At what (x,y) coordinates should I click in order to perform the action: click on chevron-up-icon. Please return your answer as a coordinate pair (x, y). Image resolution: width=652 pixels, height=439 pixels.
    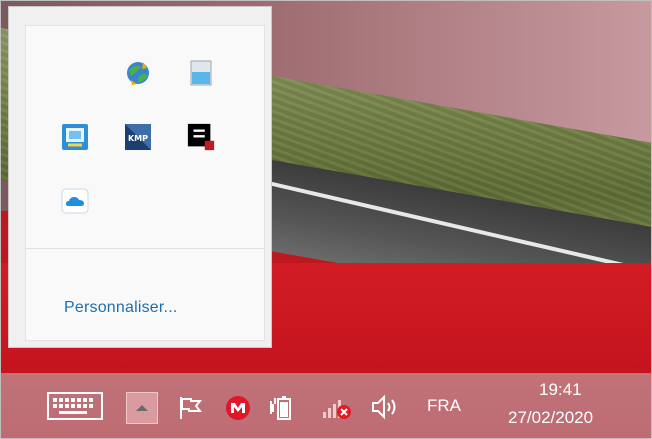
    Looking at the image, I should click on (142, 408).